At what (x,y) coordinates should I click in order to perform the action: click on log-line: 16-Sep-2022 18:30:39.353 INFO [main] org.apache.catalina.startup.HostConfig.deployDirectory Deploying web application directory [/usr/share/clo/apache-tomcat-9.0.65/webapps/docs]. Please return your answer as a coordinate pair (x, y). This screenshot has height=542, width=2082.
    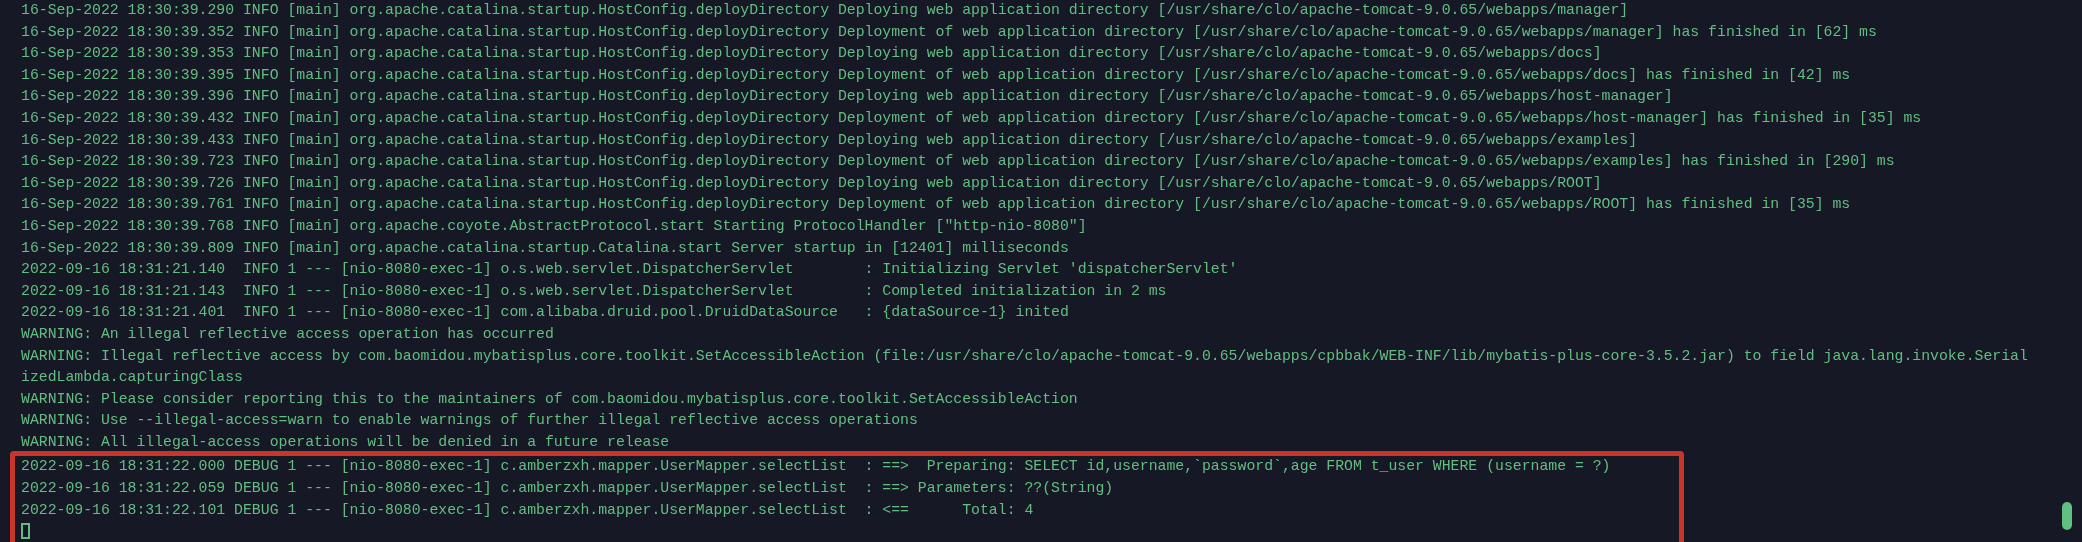
    Looking at the image, I should click on (811, 54).